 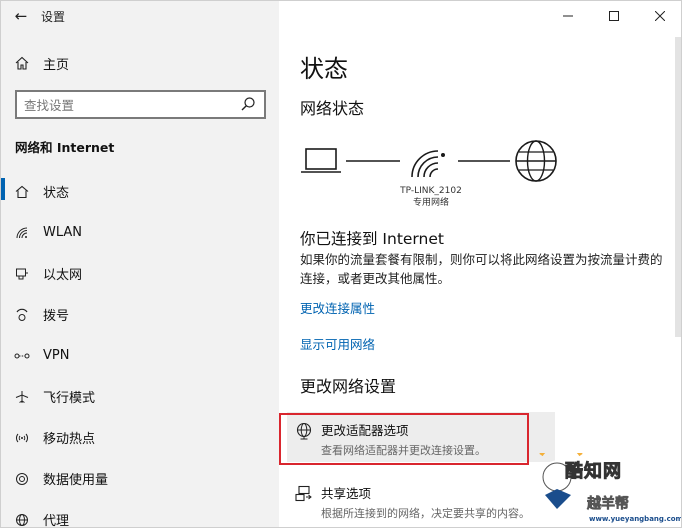 I want to click on sidebar-item-airplane: 飞行模式, so click(x=140, y=396).